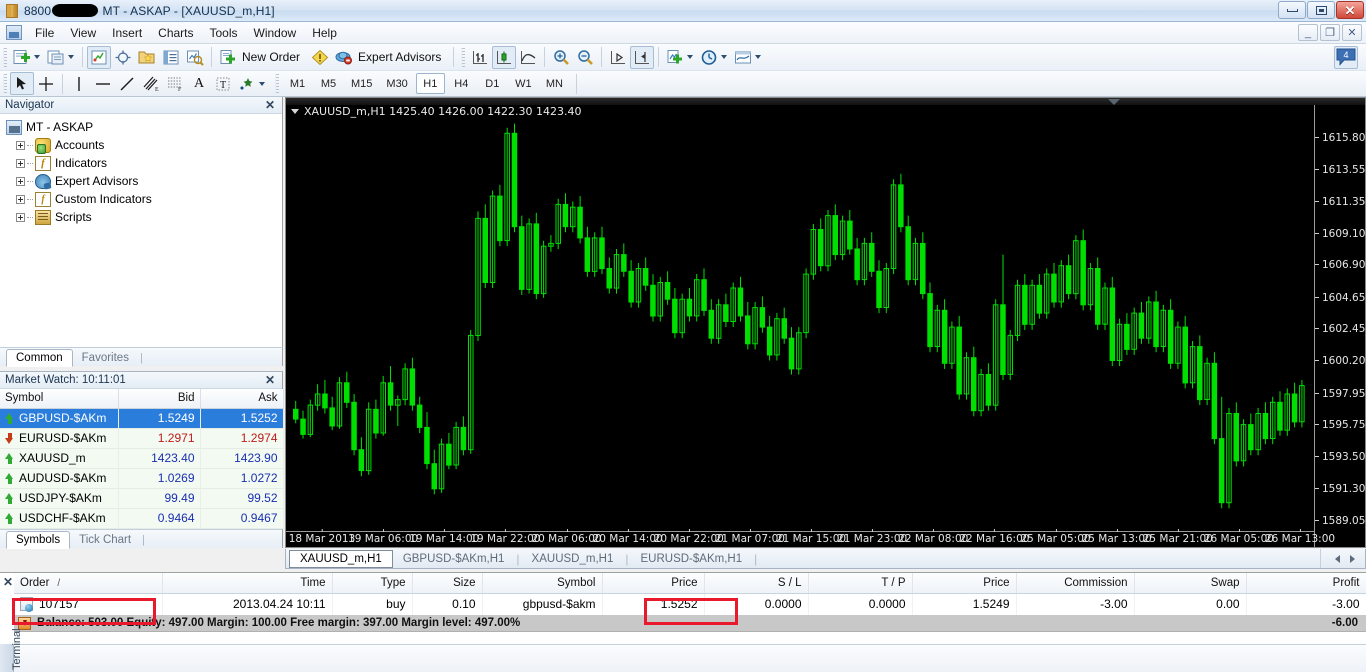 The image size is (1366, 672). What do you see at coordinates (295, 111) in the screenshot?
I see `chart-menu-chevron-icon` at bounding box center [295, 111].